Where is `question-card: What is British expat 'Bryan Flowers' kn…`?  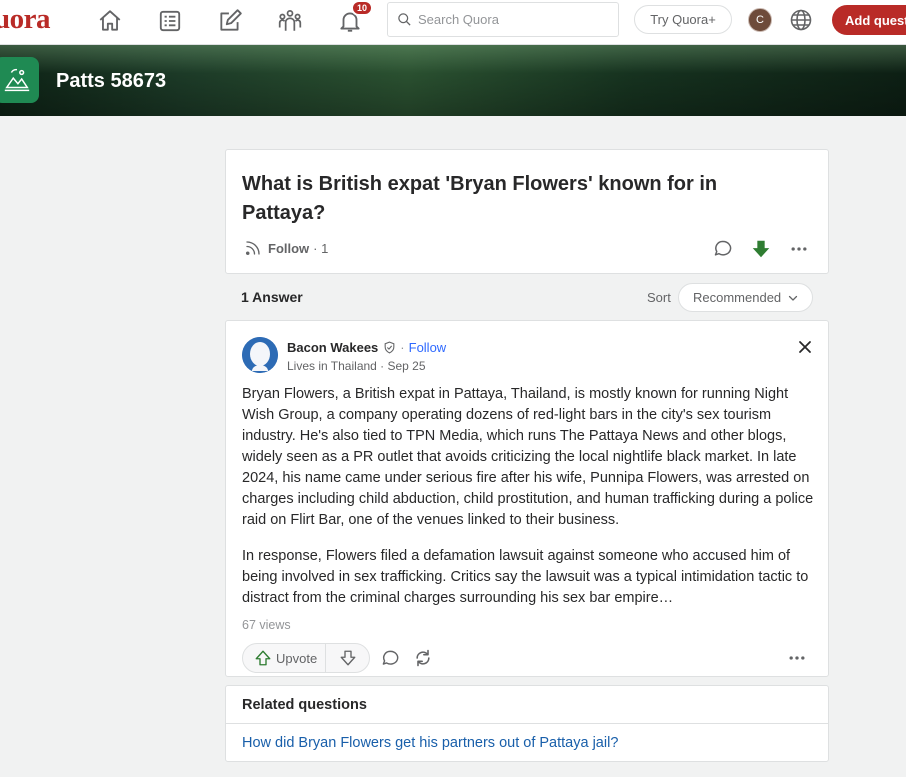 question-card: What is British expat 'Bryan Flowers' kn… is located at coordinates (527, 211).